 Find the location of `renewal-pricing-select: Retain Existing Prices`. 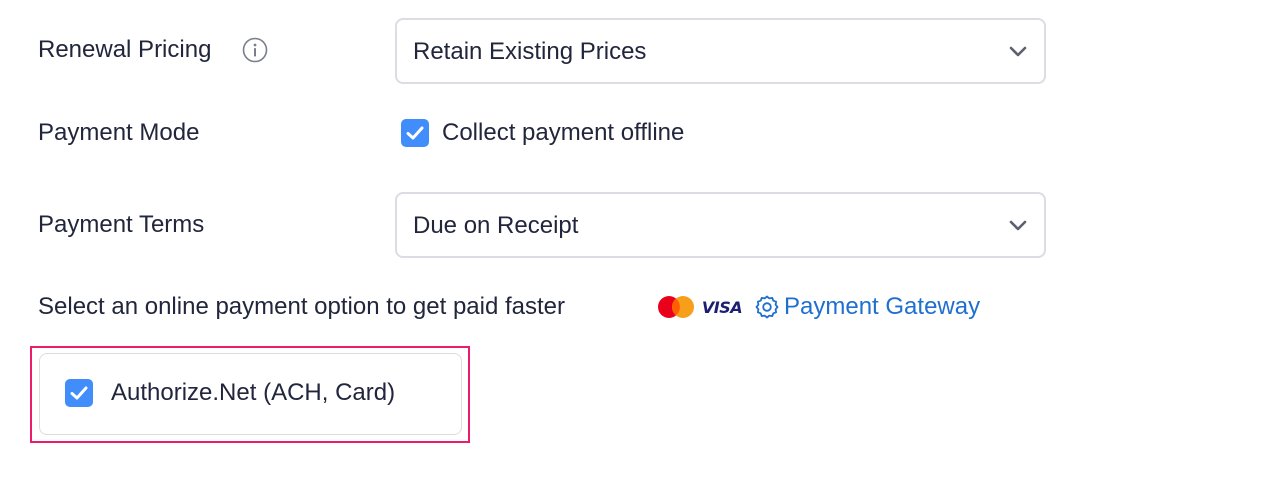

renewal-pricing-select: Retain Existing Prices is located at coordinates (720, 51).